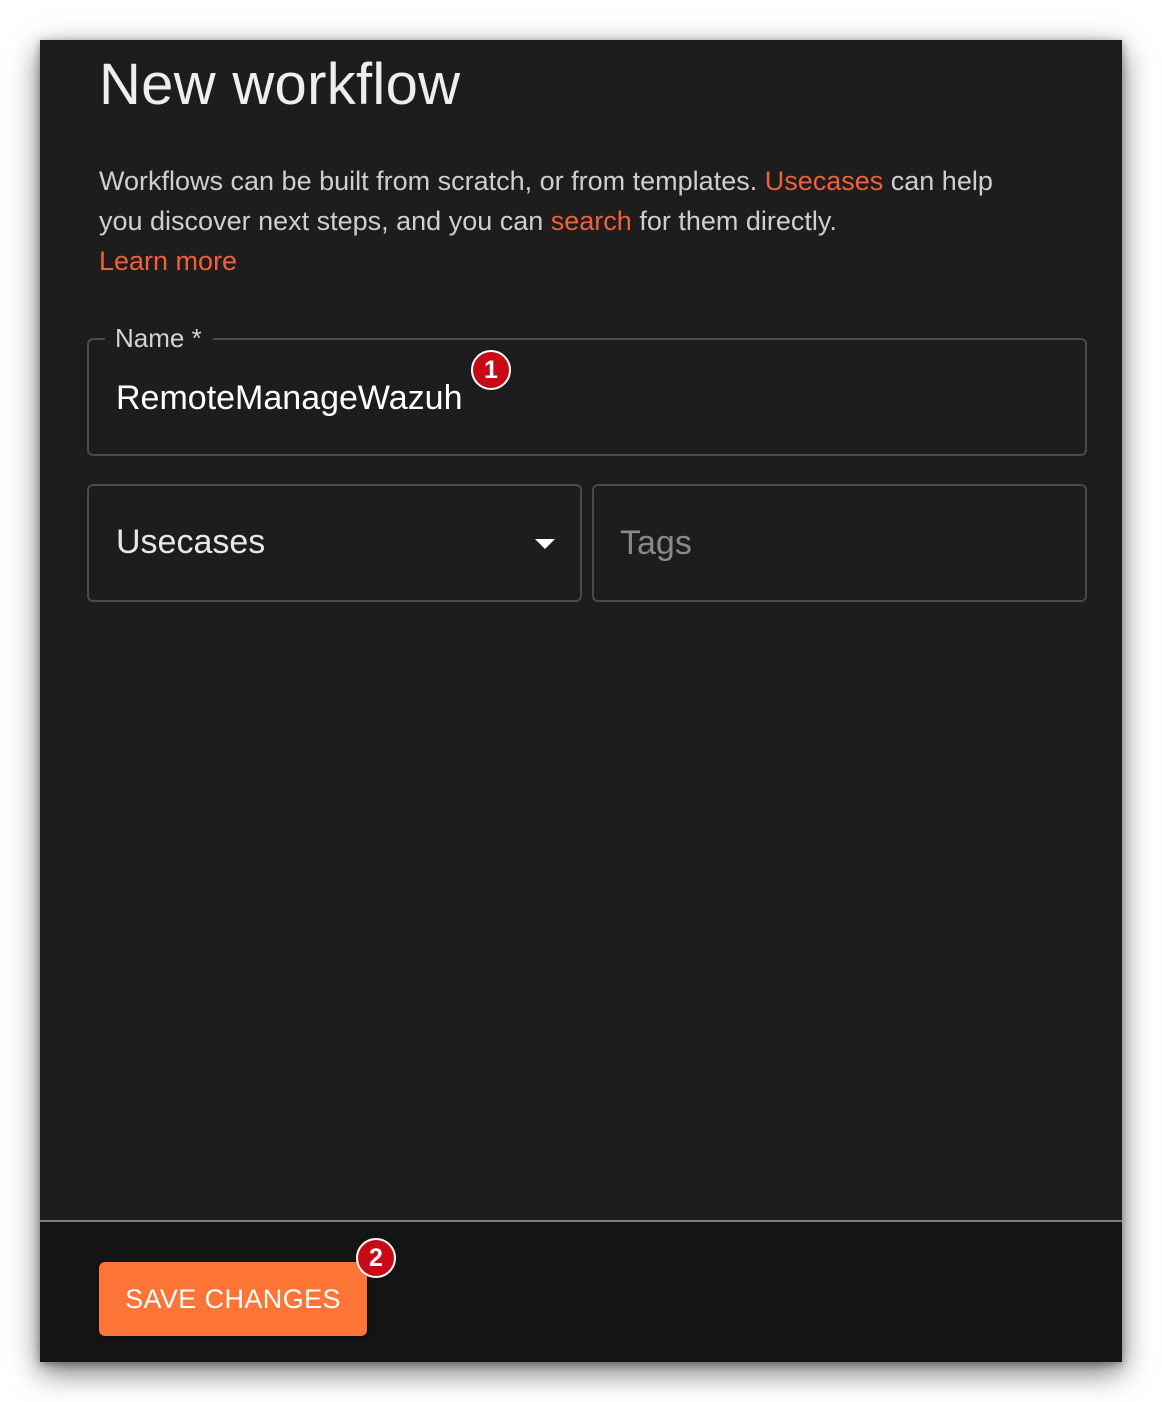  I want to click on tags-field, so click(839, 543).